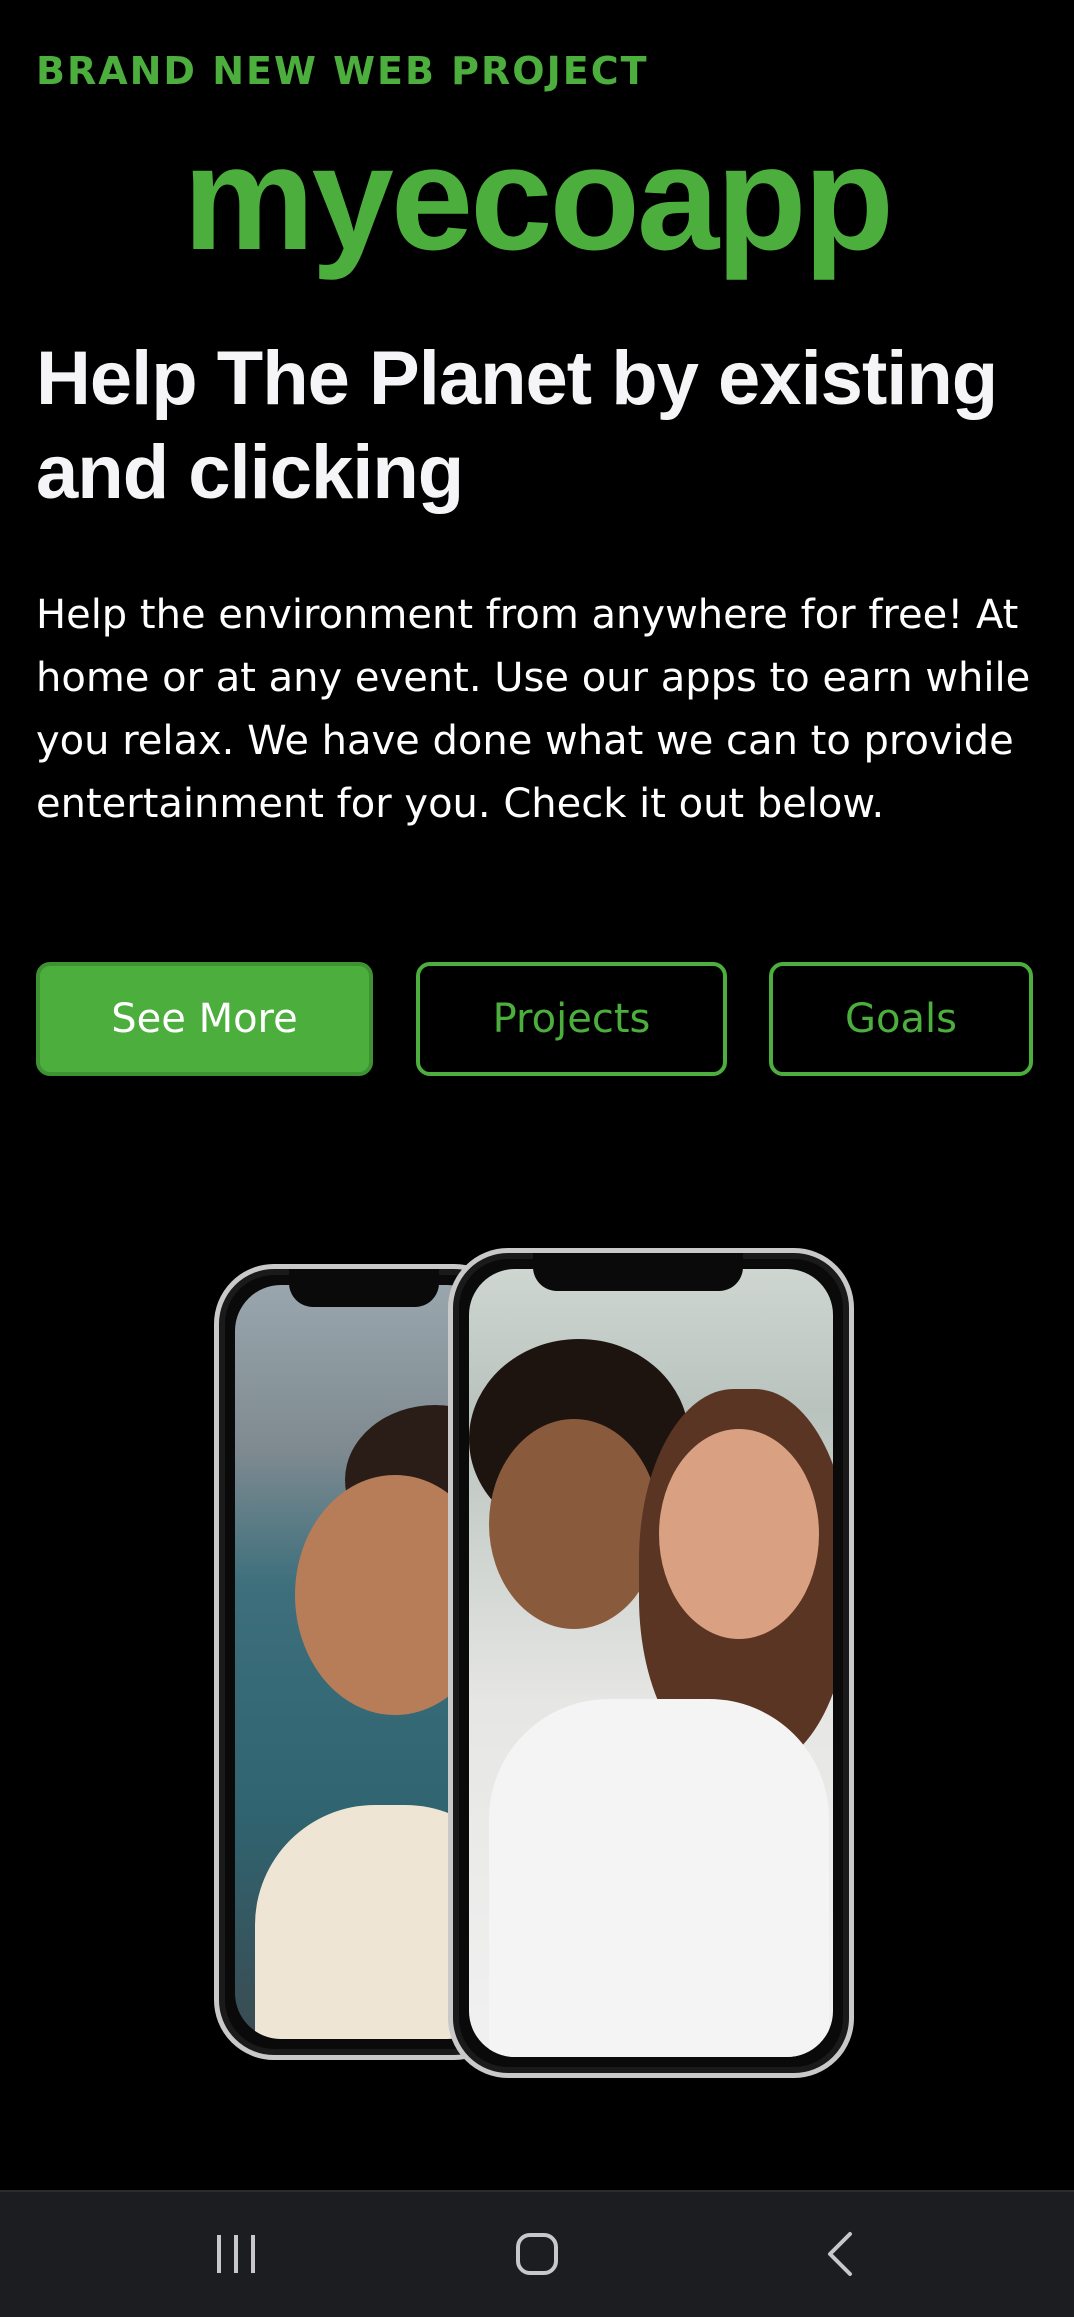  I want to click on recent-apps-icon, so click(236, 2254).